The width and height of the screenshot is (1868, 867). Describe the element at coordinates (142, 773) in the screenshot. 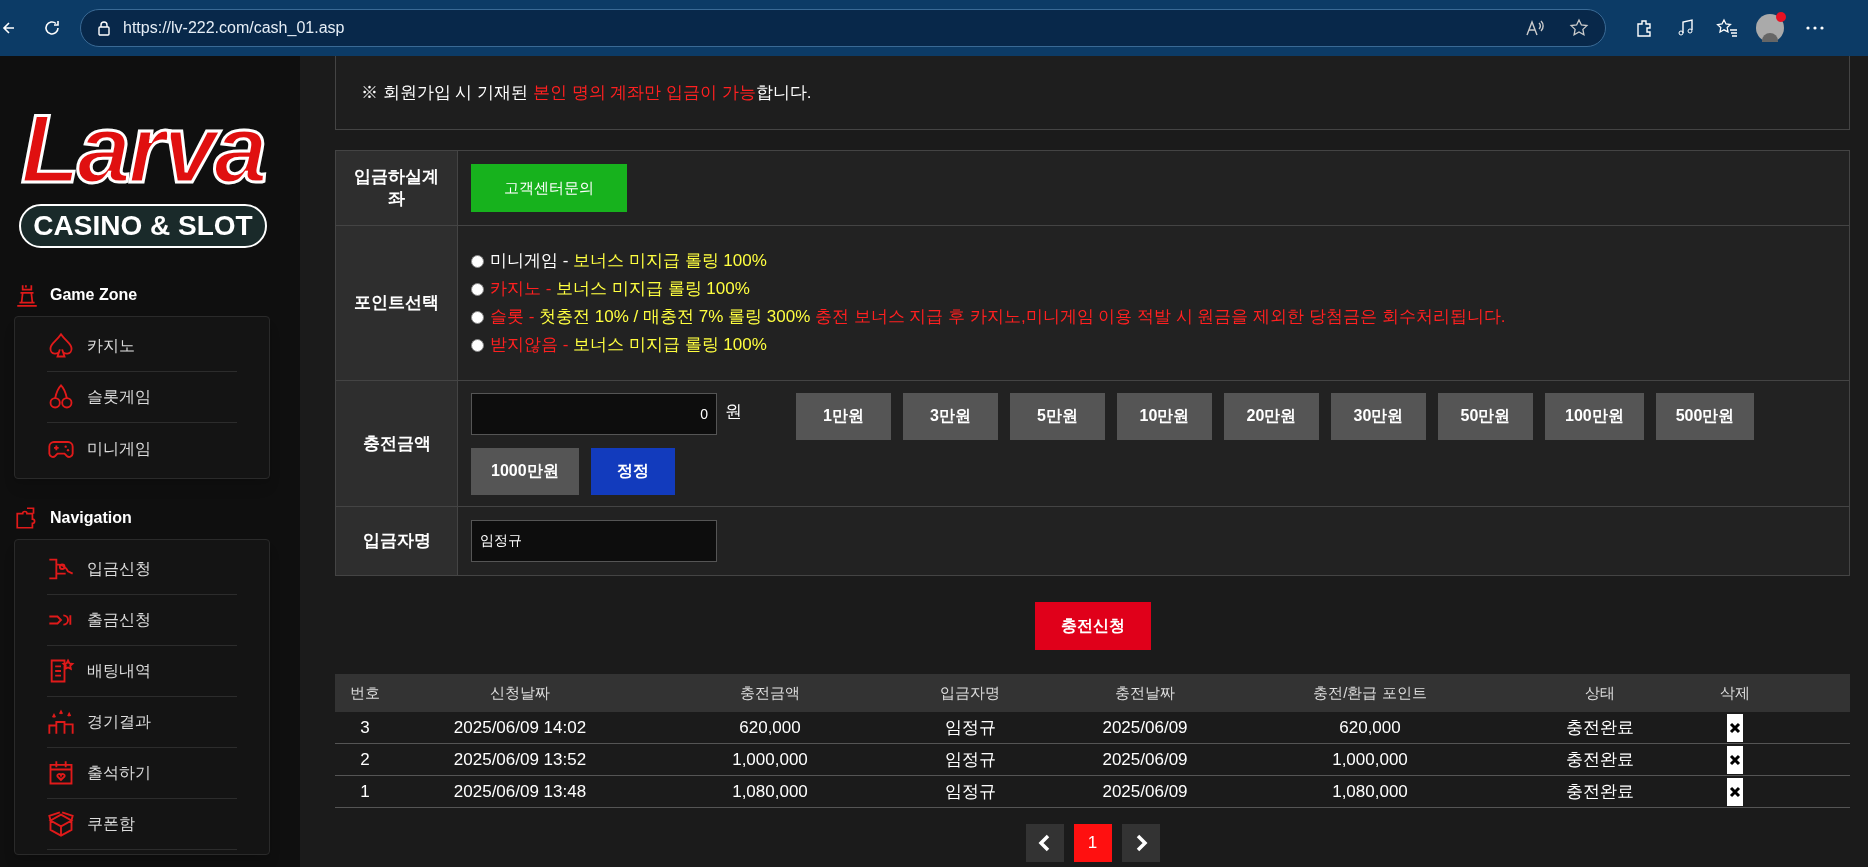

I see `menu-item: 출석하기` at that location.